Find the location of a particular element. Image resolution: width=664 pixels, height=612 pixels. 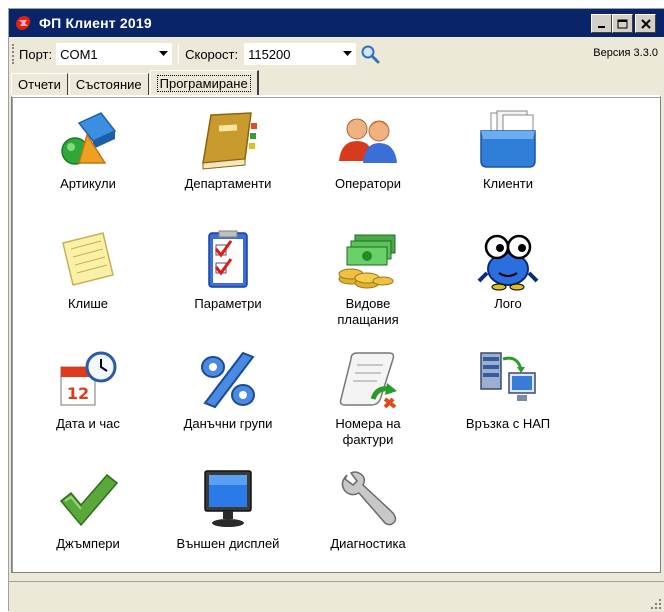

header-lines-item: Клише is located at coordinates (88, 270).